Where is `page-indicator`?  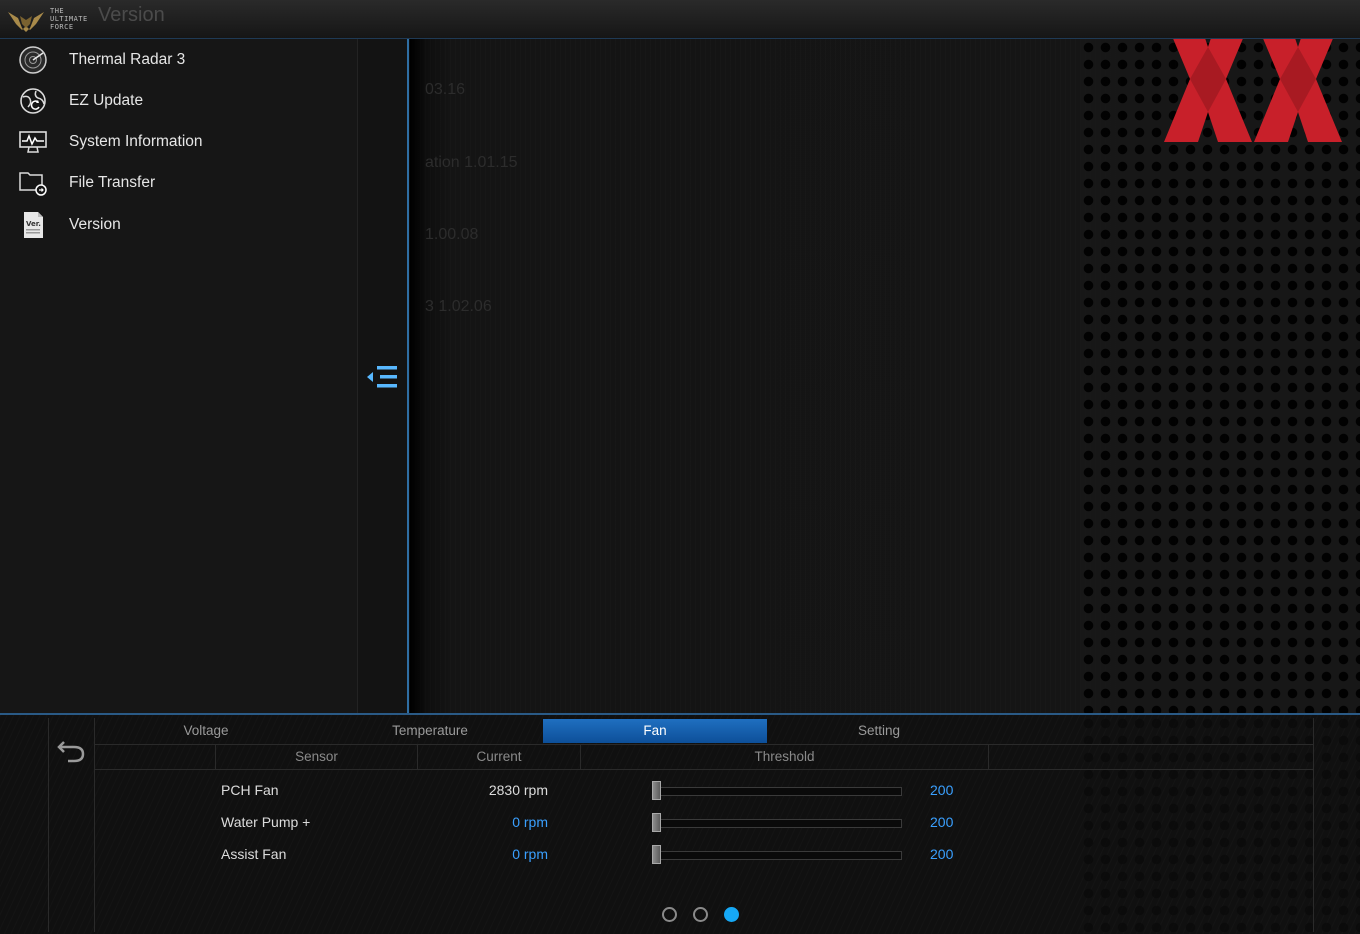 page-indicator is located at coordinates (707, 917).